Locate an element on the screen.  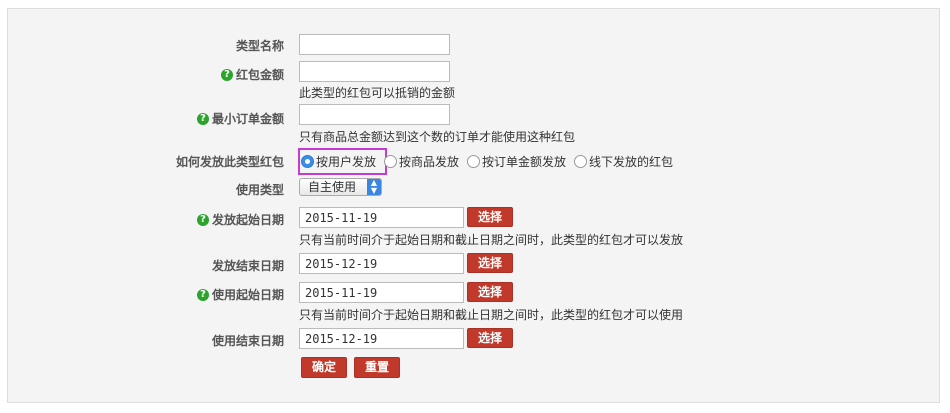
submit-button: 确定 is located at coordinates (324, 367).